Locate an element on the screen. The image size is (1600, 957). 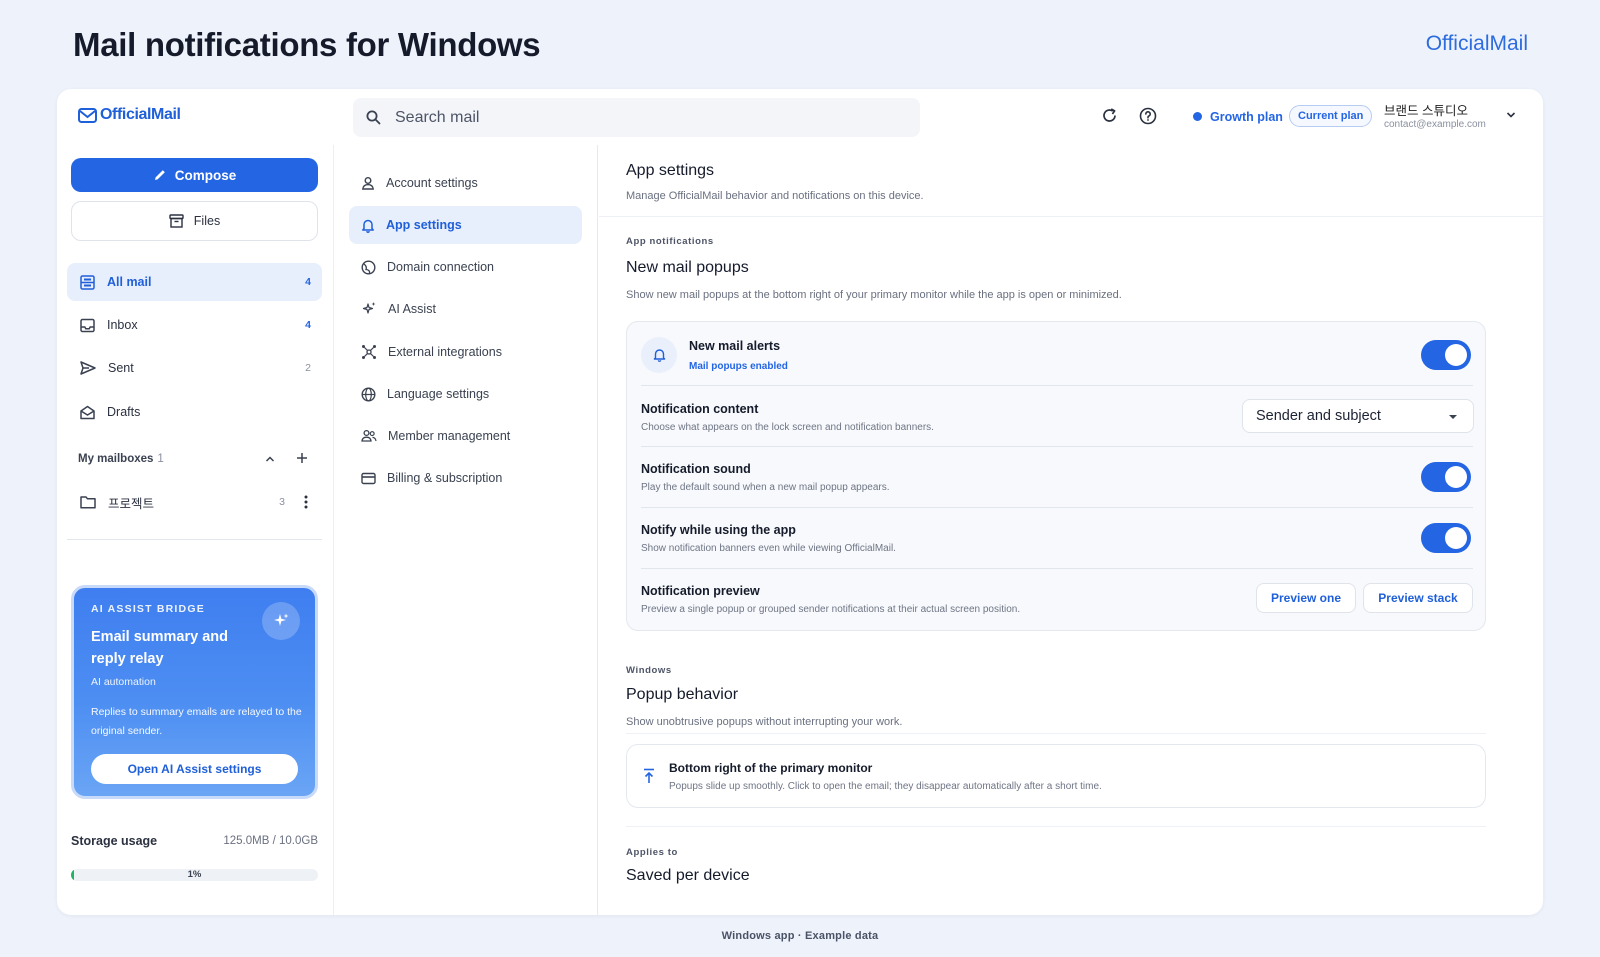
inapp-setting-title: Notify while using the app is located at coordinates (718, 530).